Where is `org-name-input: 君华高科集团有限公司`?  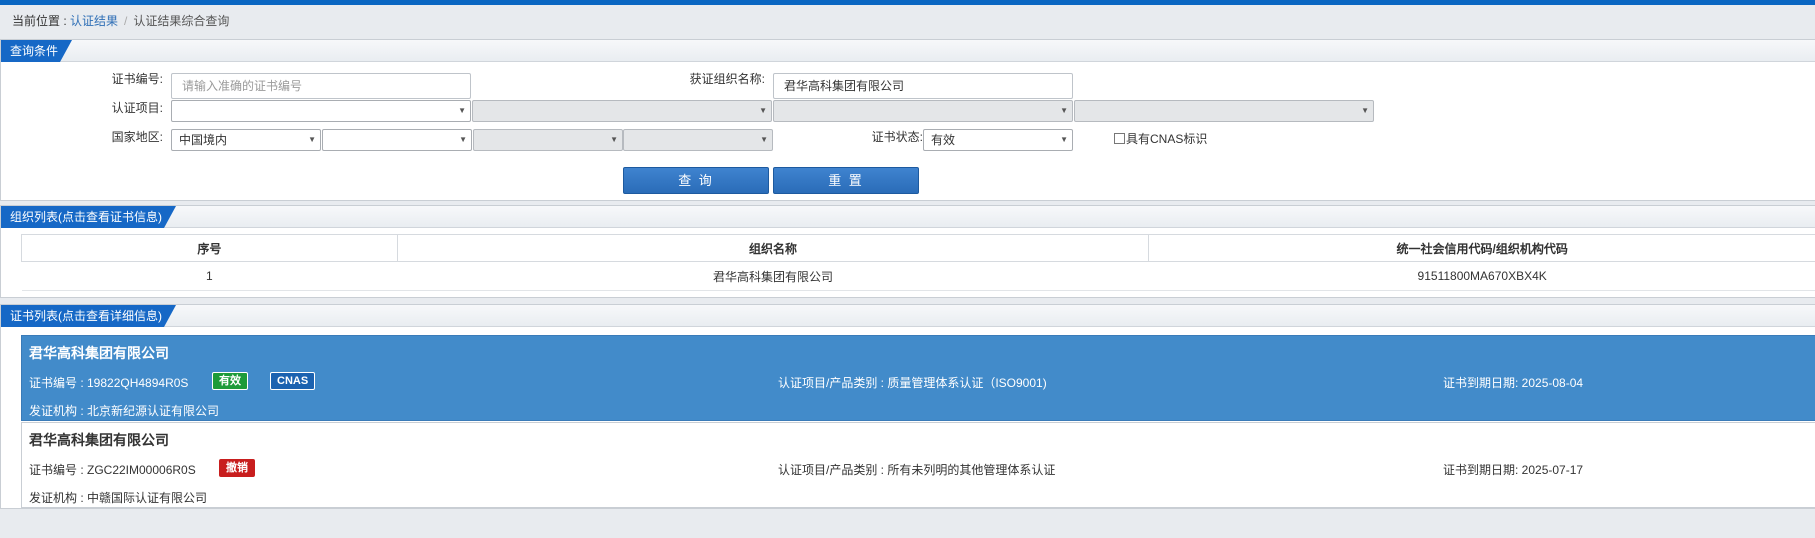
org-name-input: 君华高科集团有限公司 is located at coordinates (923, 86).